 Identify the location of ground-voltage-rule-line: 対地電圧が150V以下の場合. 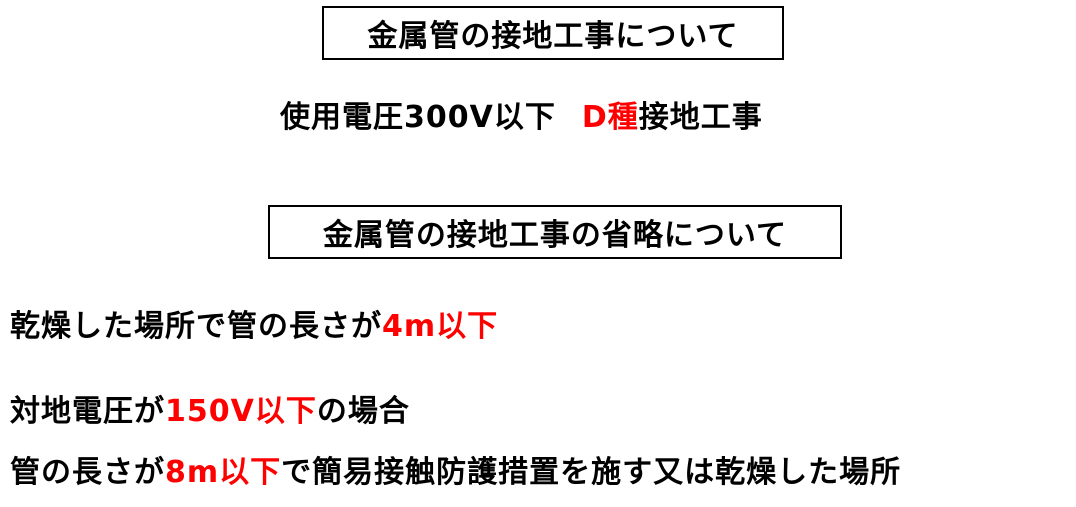
(210, 412).